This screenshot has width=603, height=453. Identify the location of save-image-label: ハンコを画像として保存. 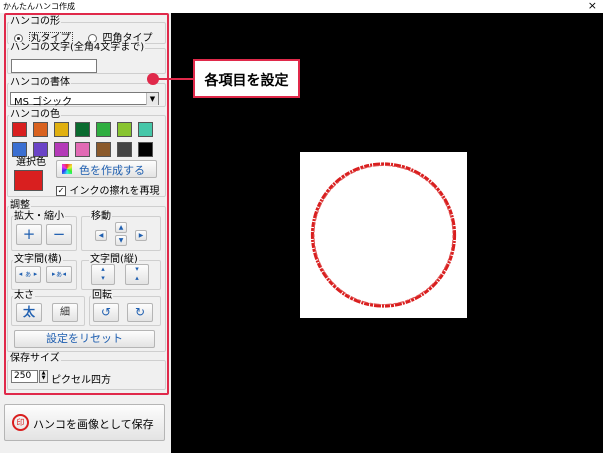
(93, 424).